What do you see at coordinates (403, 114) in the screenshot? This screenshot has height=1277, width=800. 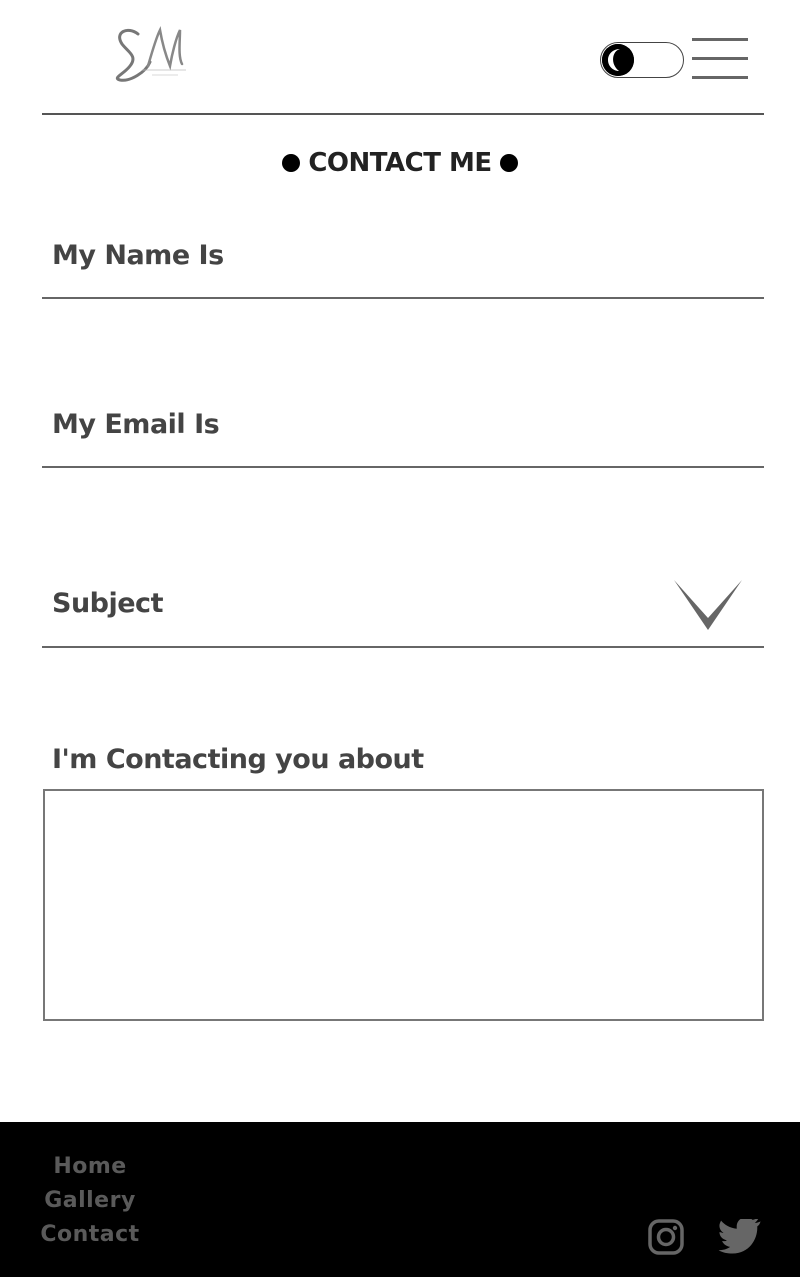 I see `header-divider` at bounding box center [403, 114].